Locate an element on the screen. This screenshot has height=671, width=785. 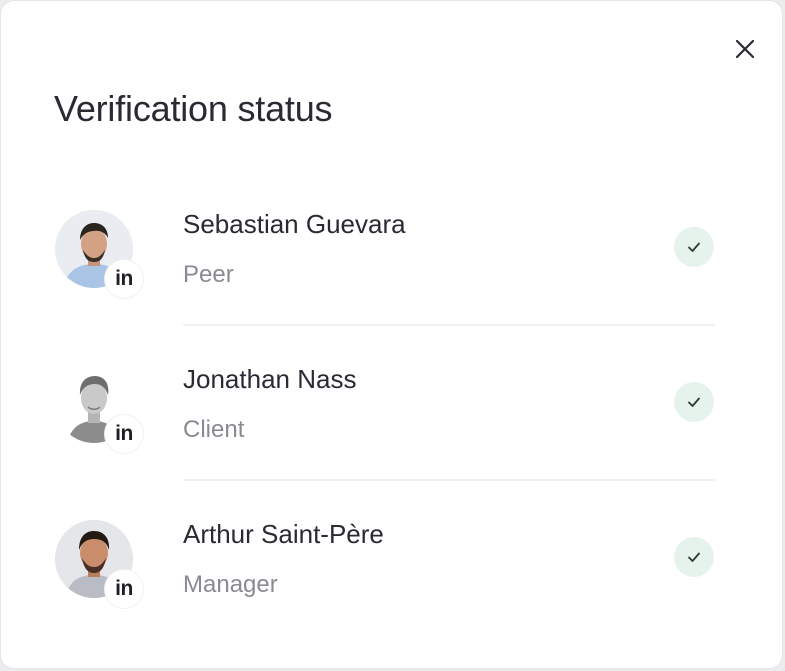
verifier-name: Sebastian Guevara is located at coordinates (294, 224).